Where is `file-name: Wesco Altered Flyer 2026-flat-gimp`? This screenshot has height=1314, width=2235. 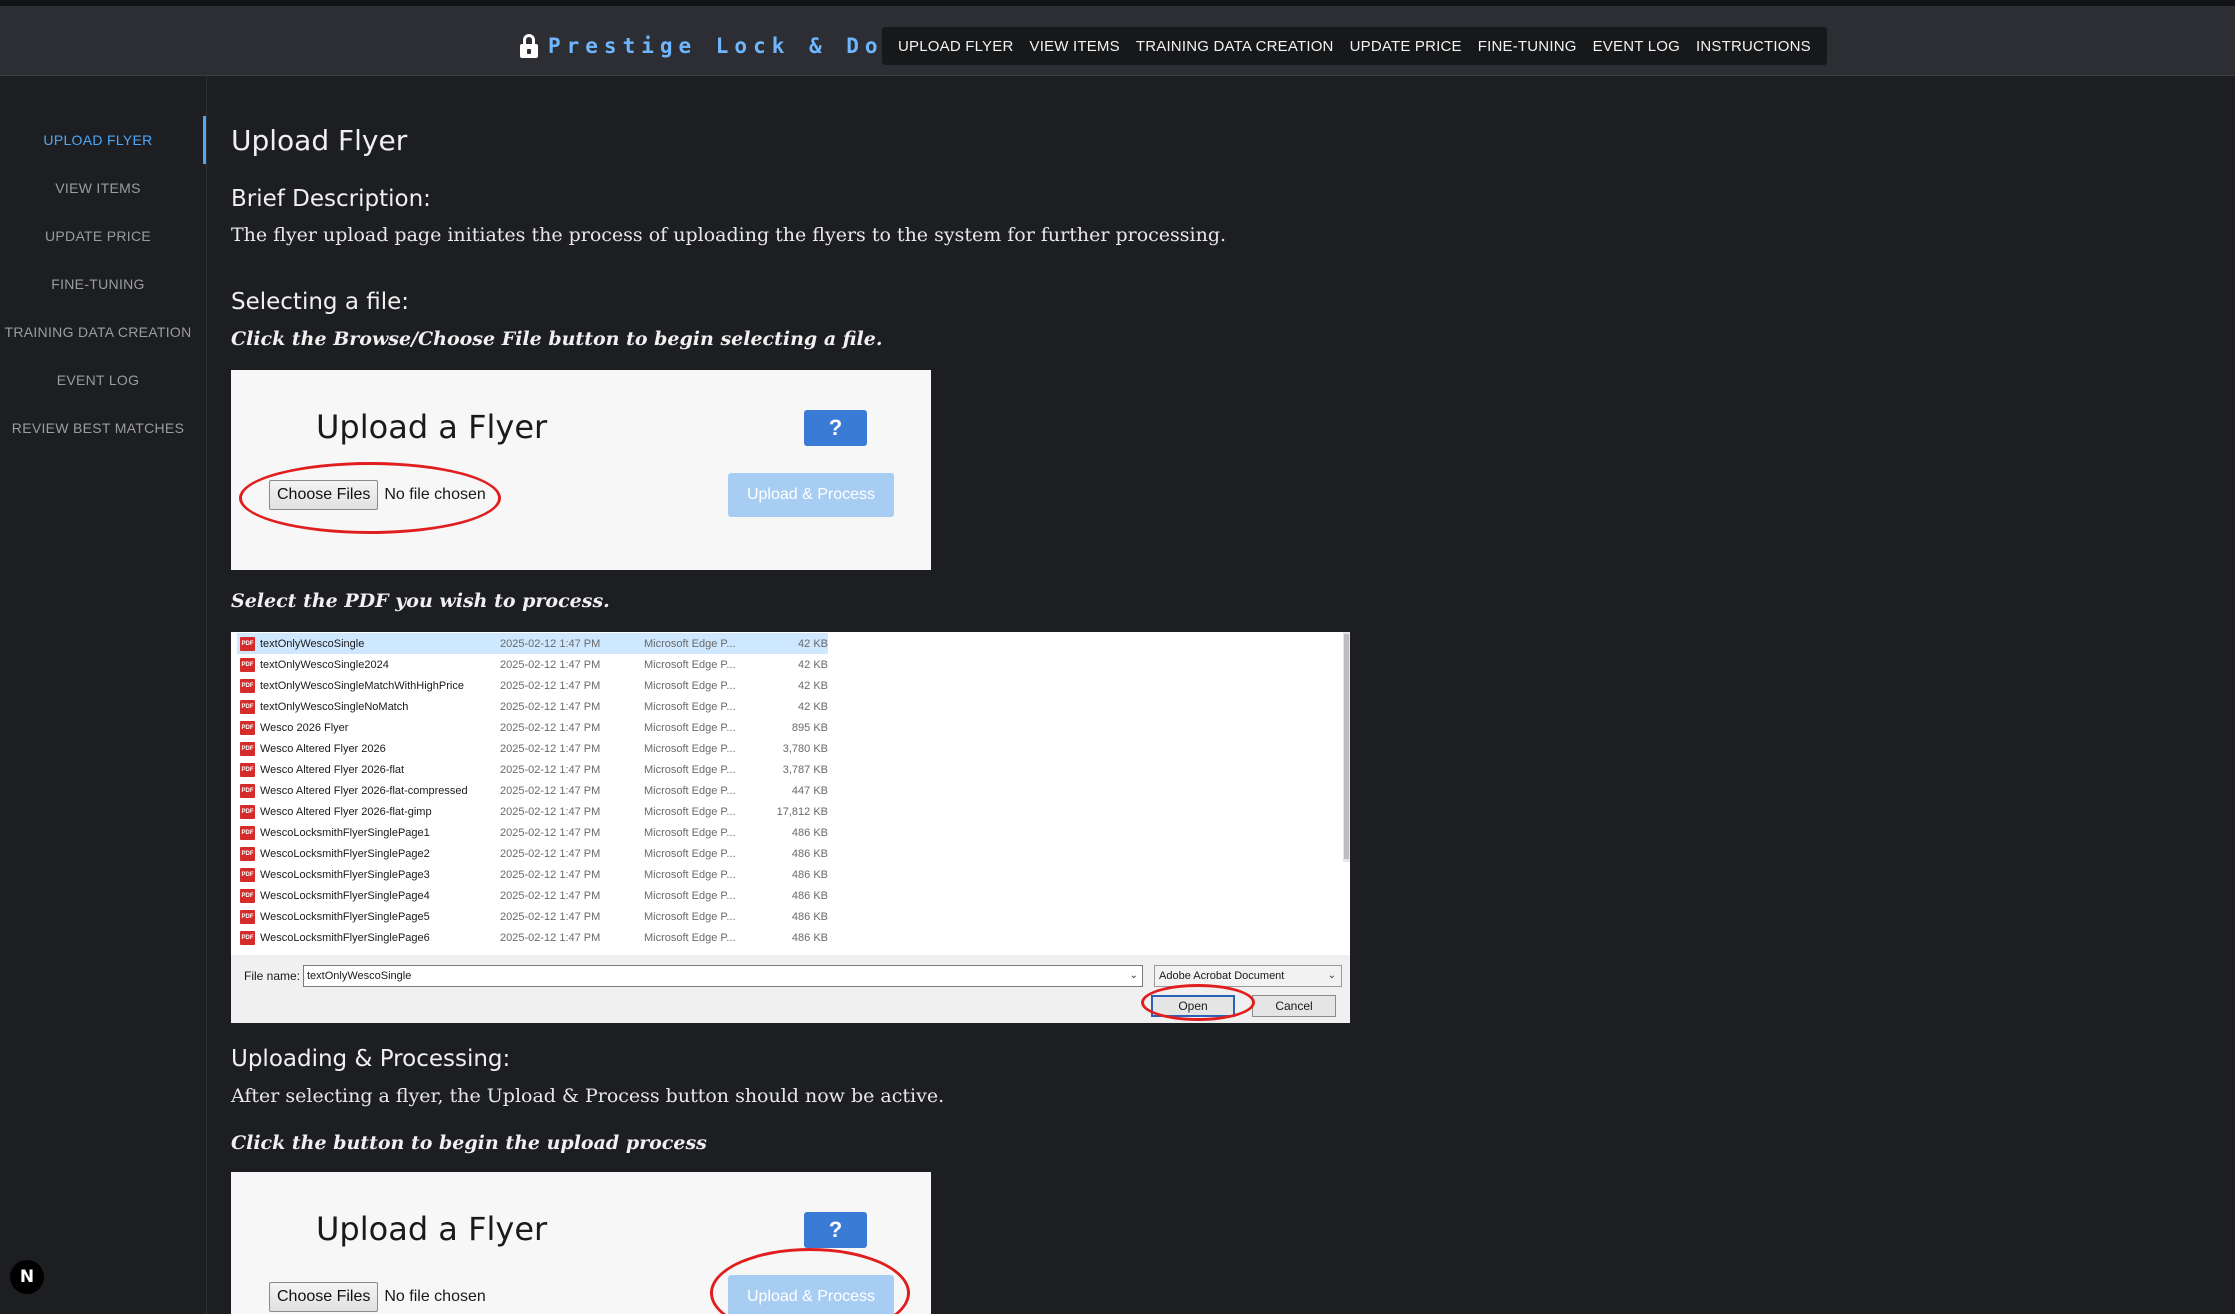 file-name: Wesco Altered Flyer 2026-flat-gimp is located at coordinates (346, 811).